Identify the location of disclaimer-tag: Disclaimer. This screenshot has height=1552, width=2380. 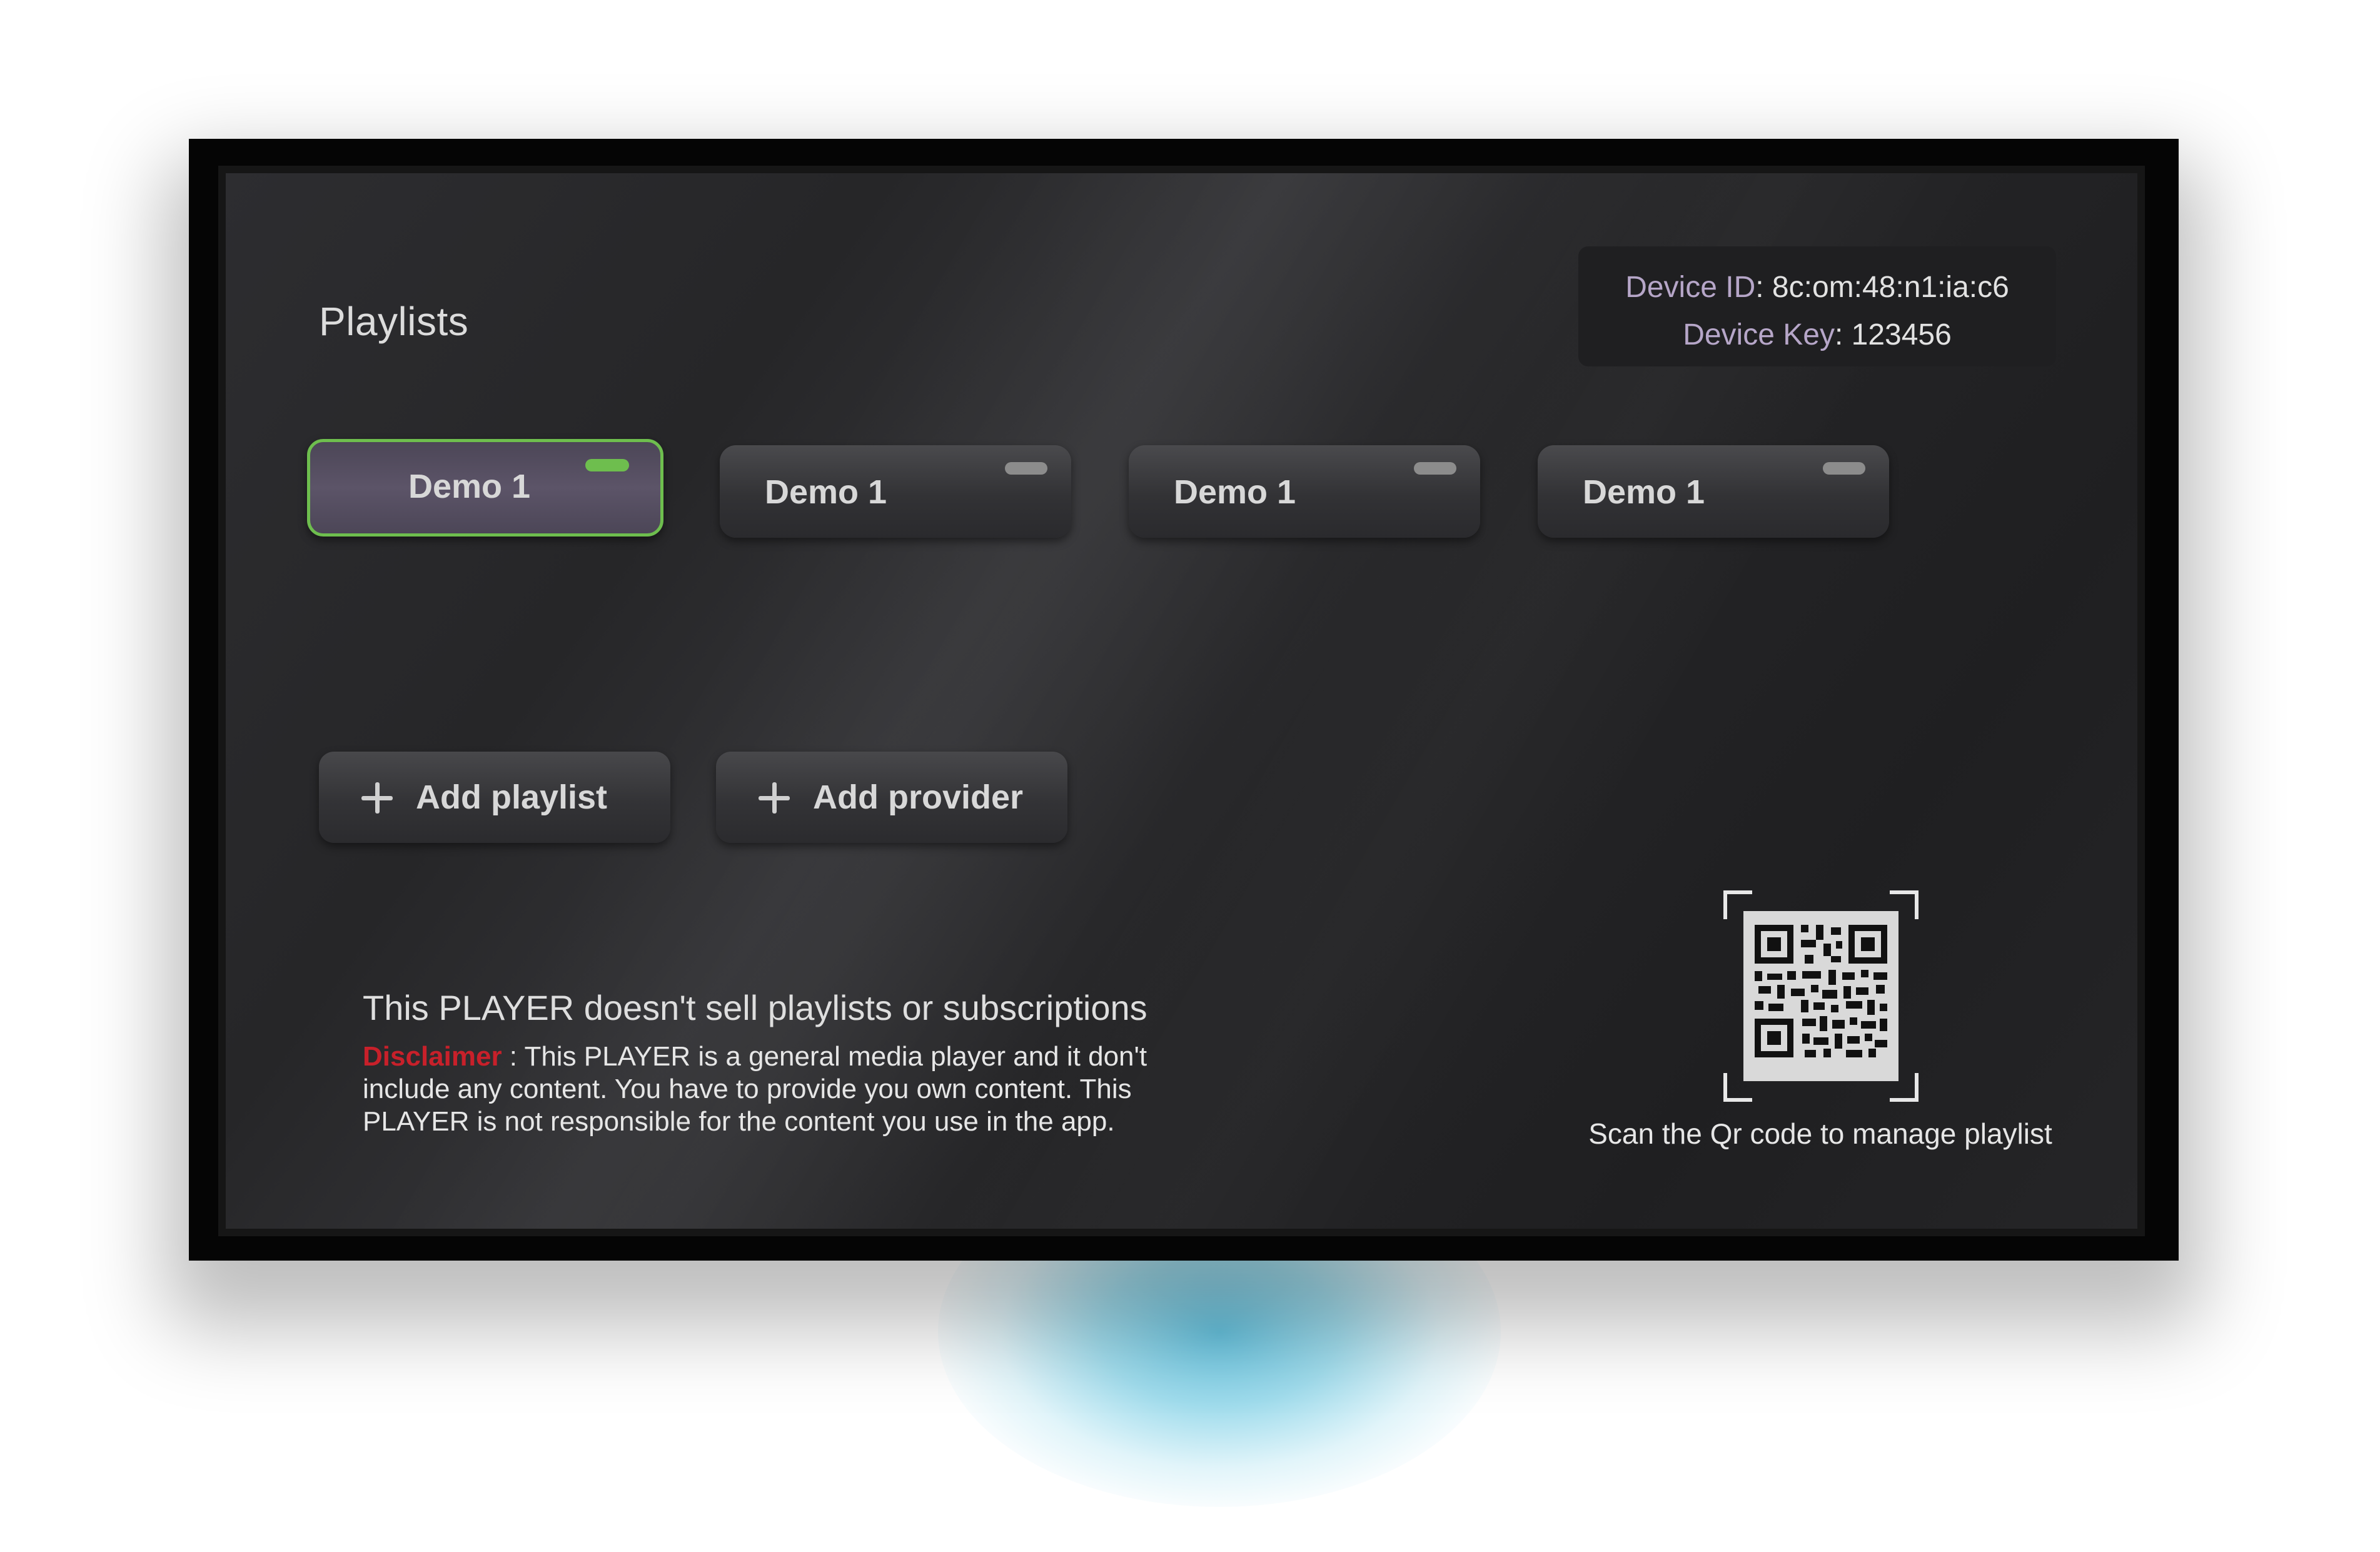
(432, 1056).